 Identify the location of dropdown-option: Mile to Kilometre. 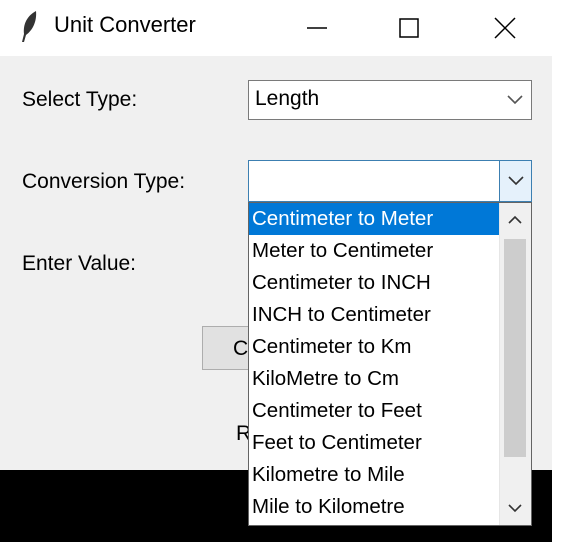
(374, 507).